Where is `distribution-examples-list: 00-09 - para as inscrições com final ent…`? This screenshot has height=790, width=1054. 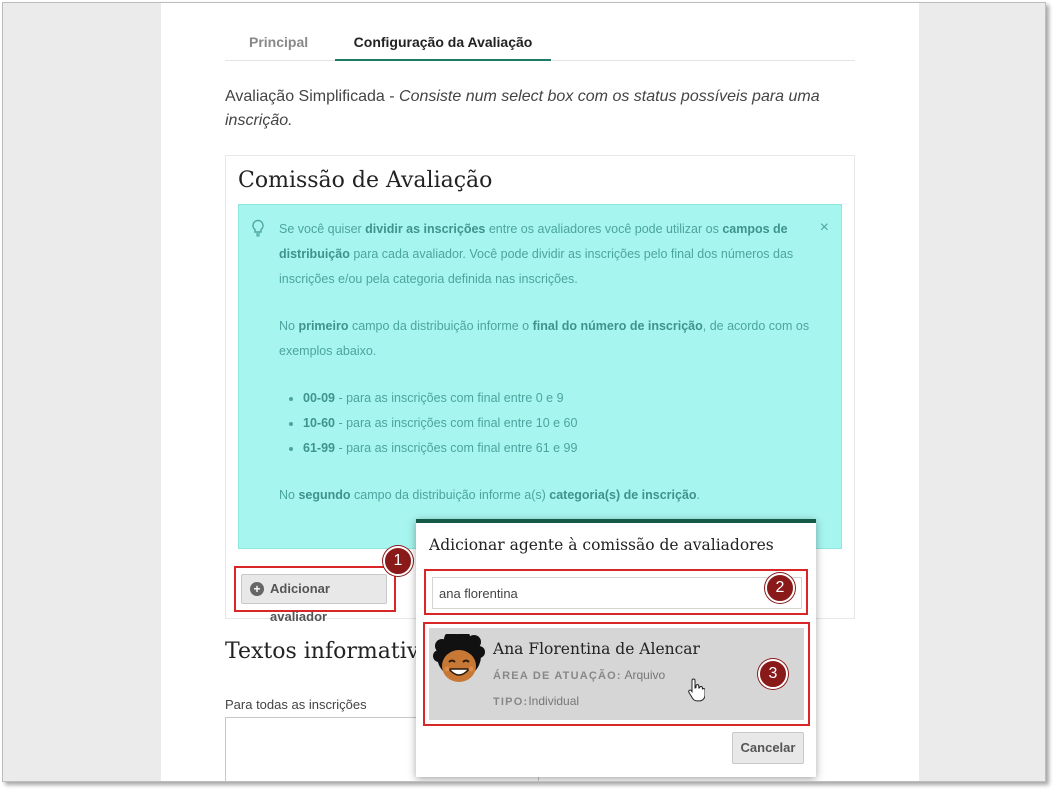
distribution-examples-list: 00-09 - para as inscrições com final ent… is located at coordinates (558, 423).